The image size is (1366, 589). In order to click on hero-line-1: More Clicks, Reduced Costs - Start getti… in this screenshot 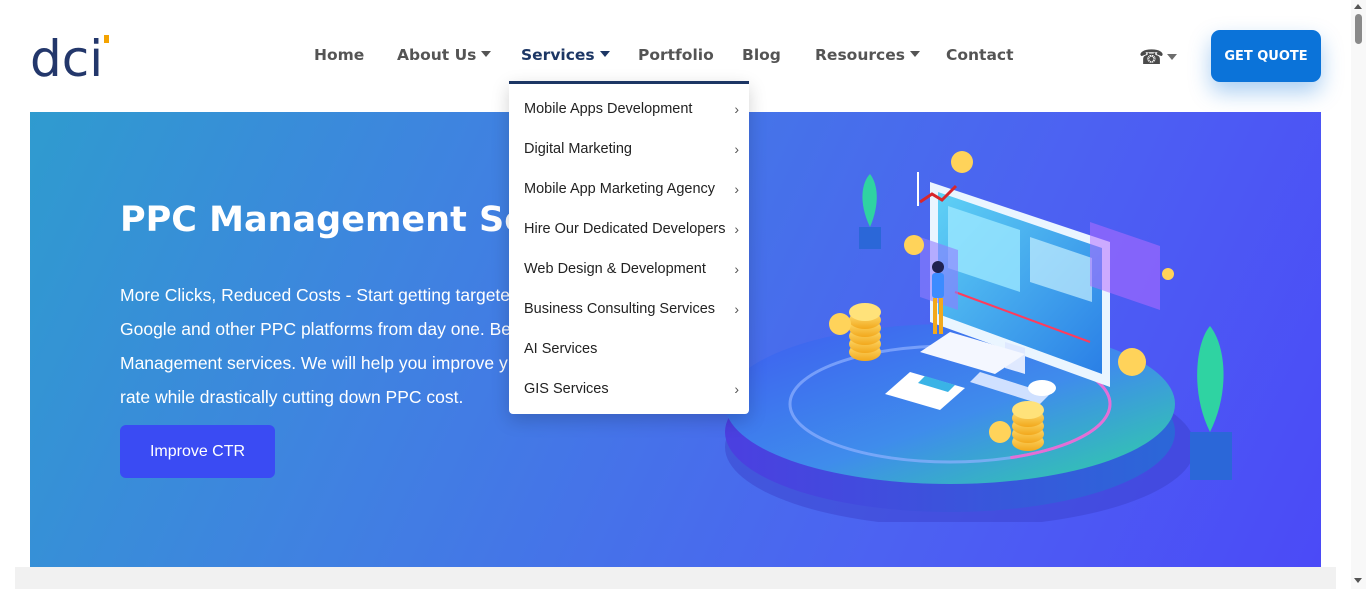, I will do `click(315, 295)`.